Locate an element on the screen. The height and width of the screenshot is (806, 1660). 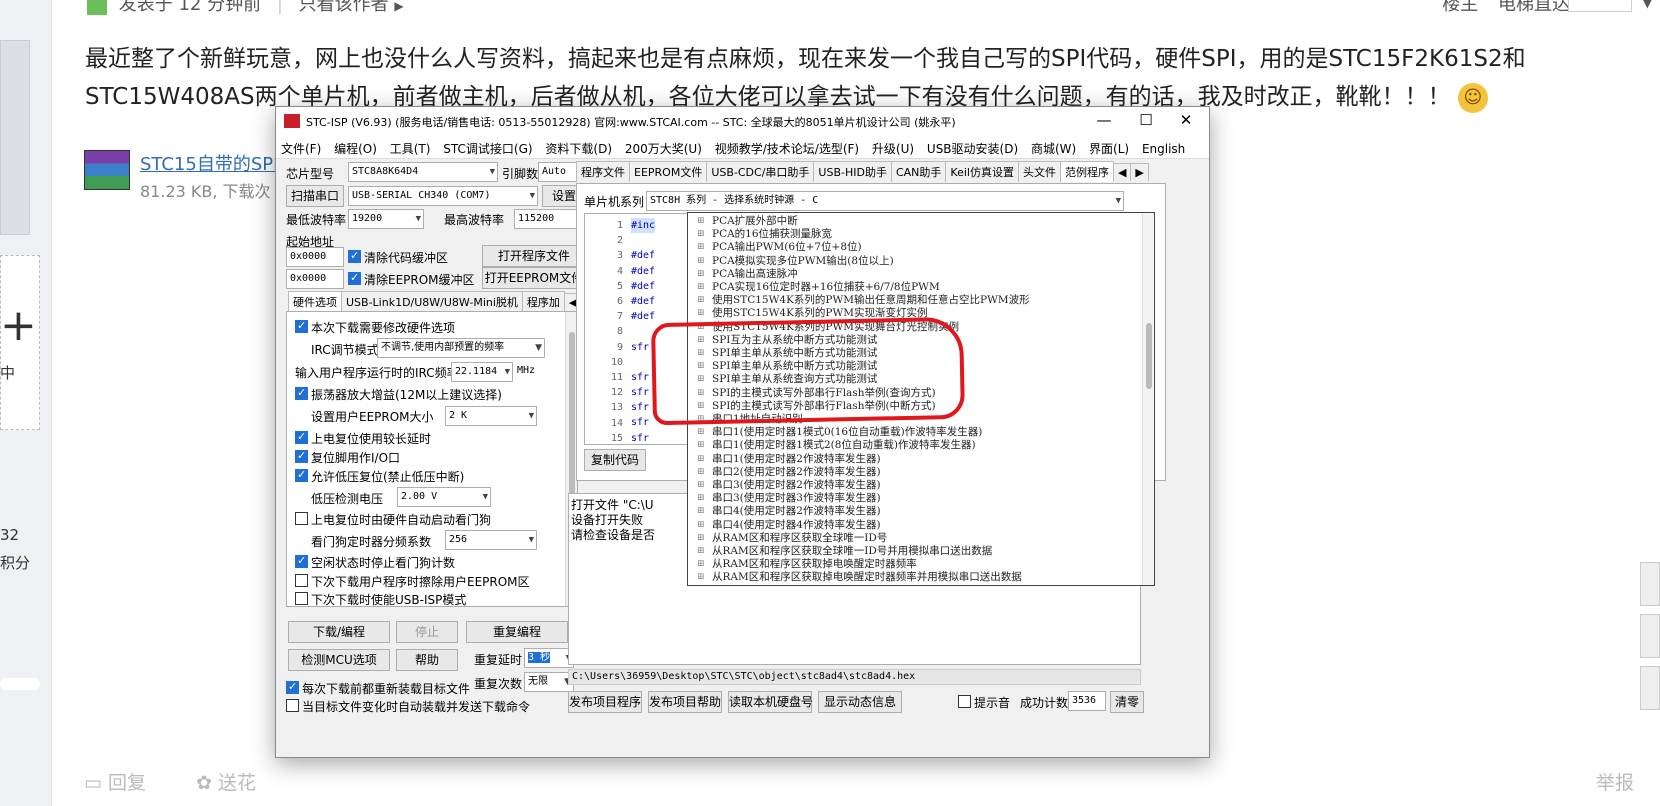
auto-reload-checkbox is located at coordinates (292, 705).